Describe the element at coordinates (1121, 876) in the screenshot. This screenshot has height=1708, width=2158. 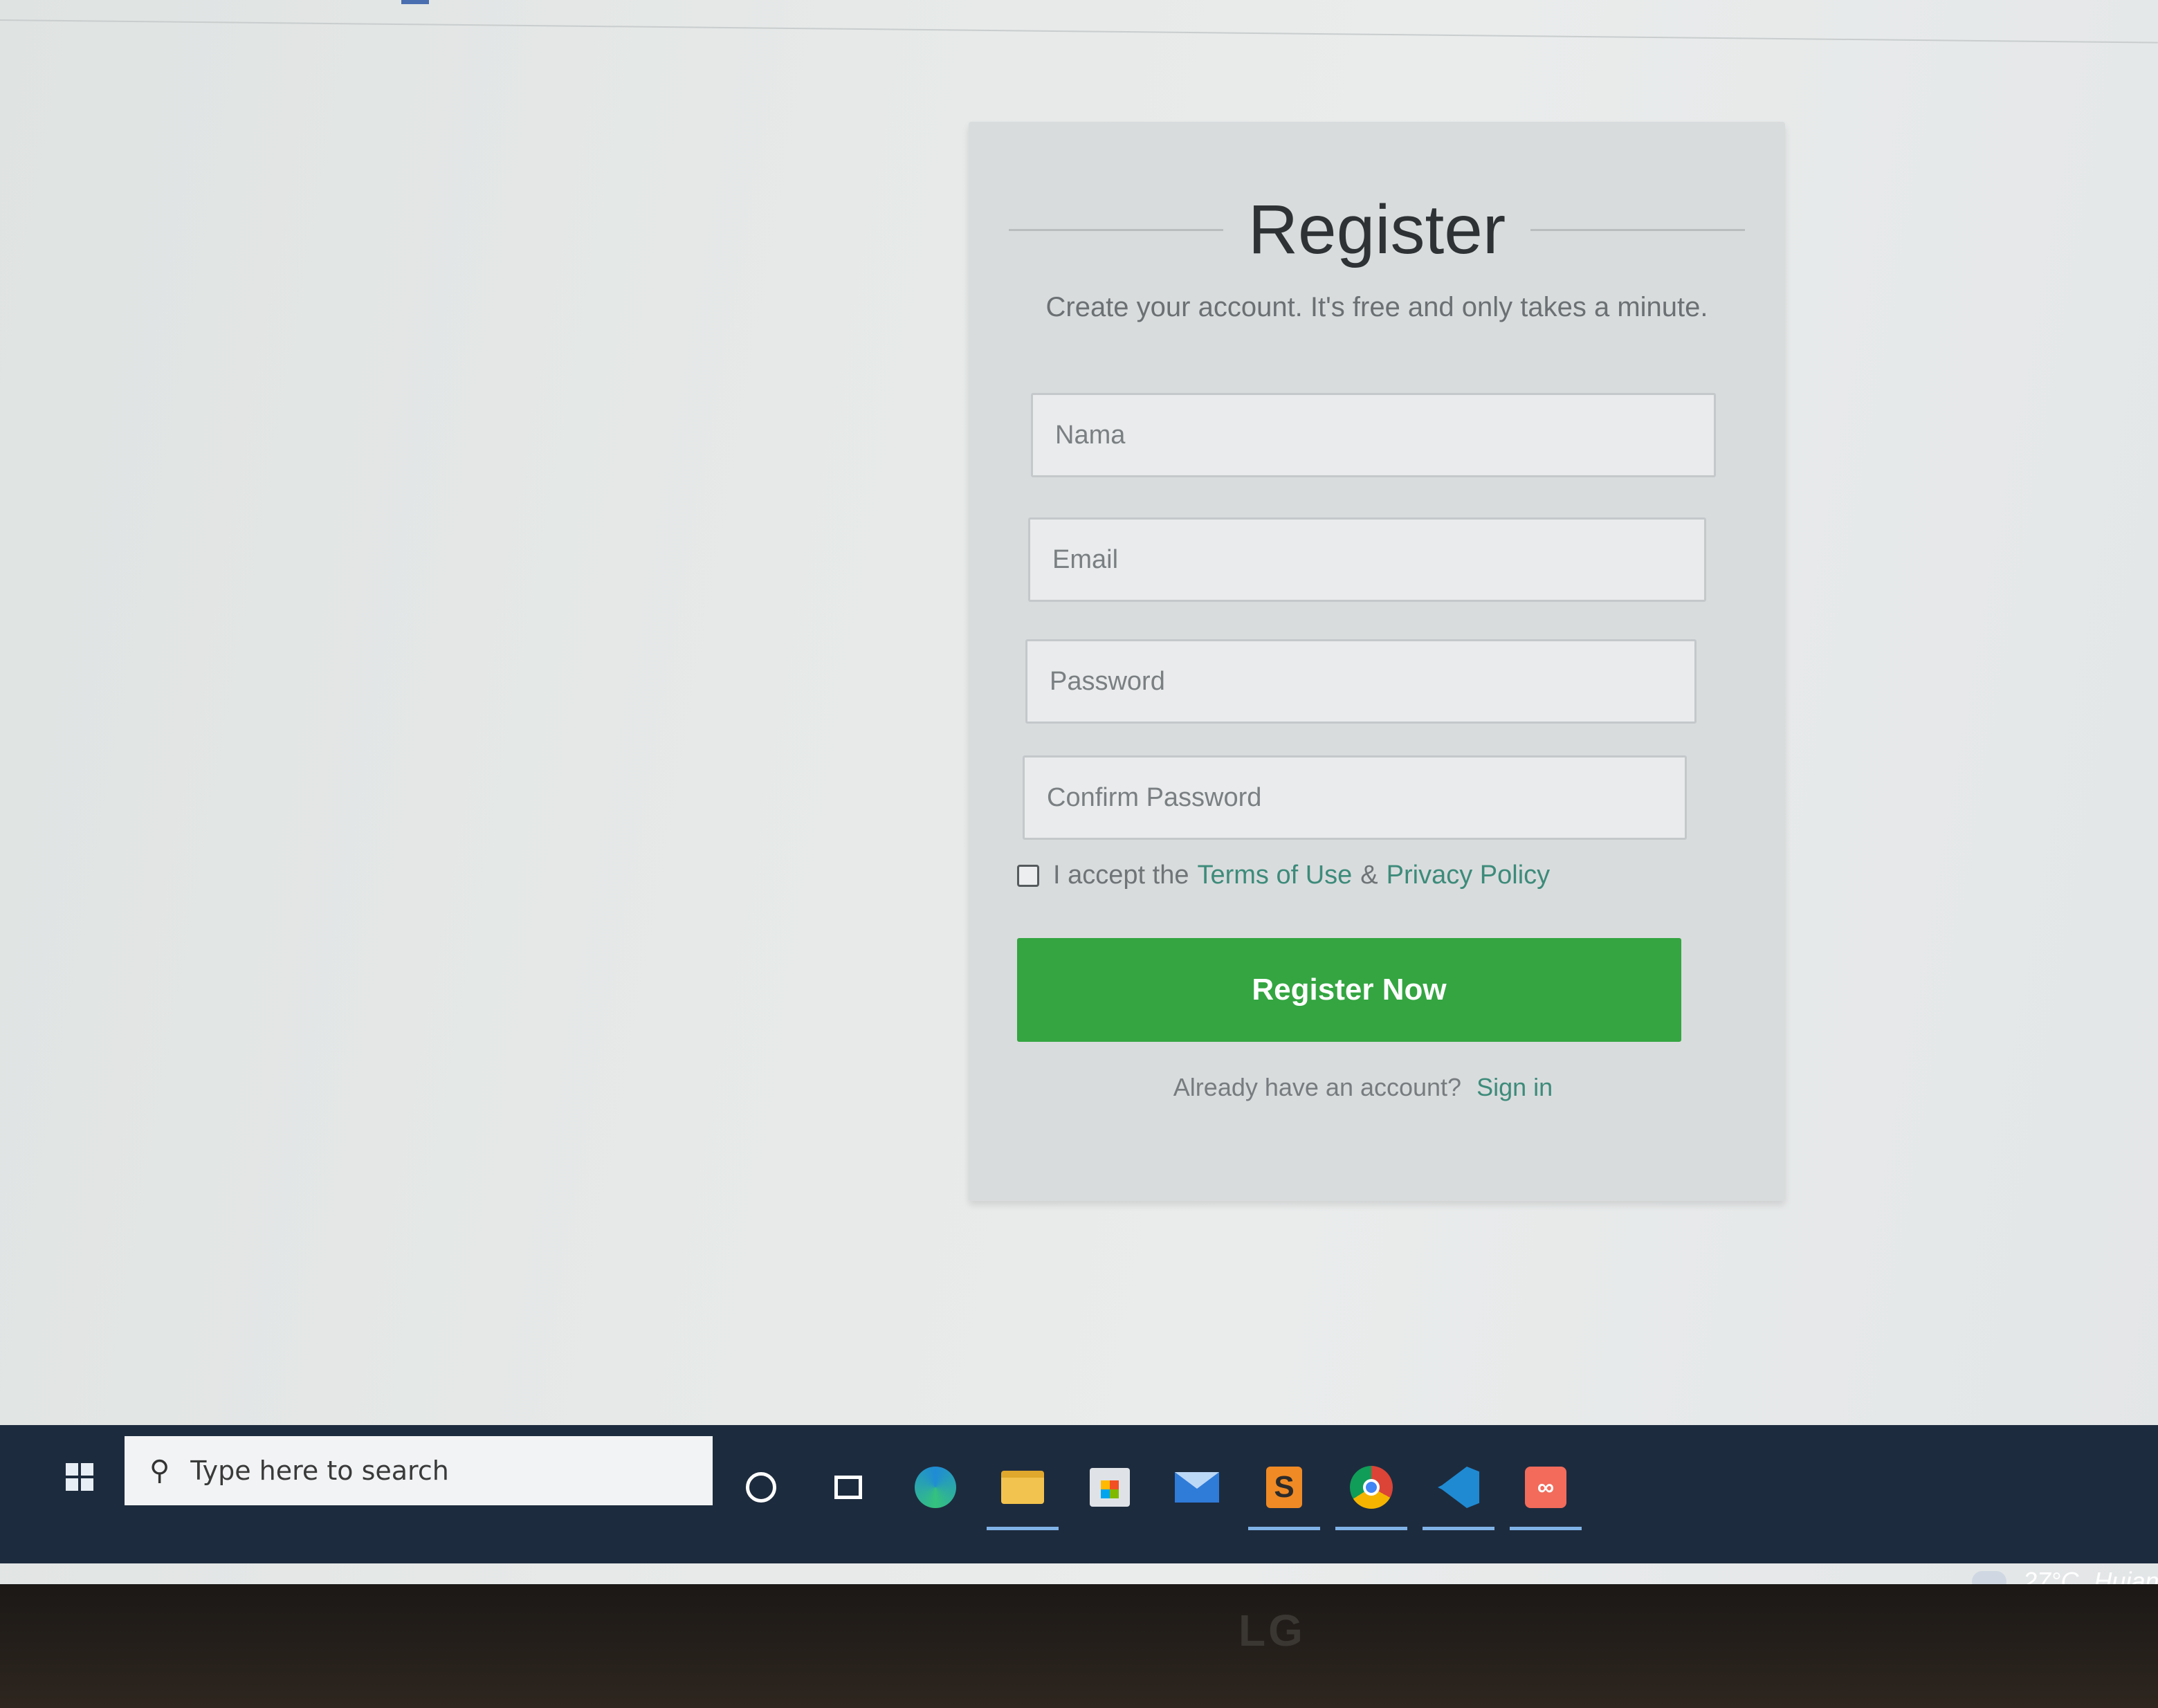
I see `terms-prefix: I accept the` at that location.